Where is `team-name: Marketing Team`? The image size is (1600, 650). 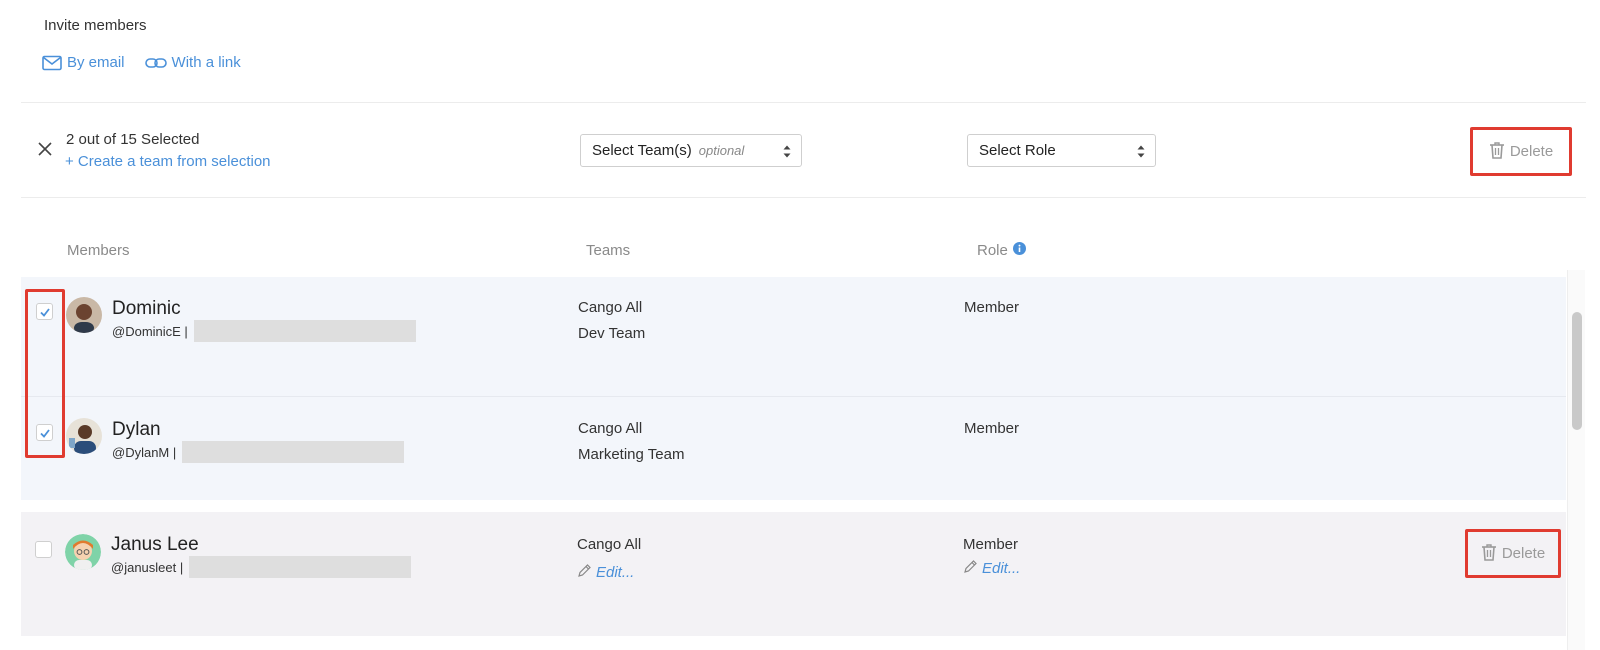 team-name: Marketing Team is located at coordinates (631, 454).